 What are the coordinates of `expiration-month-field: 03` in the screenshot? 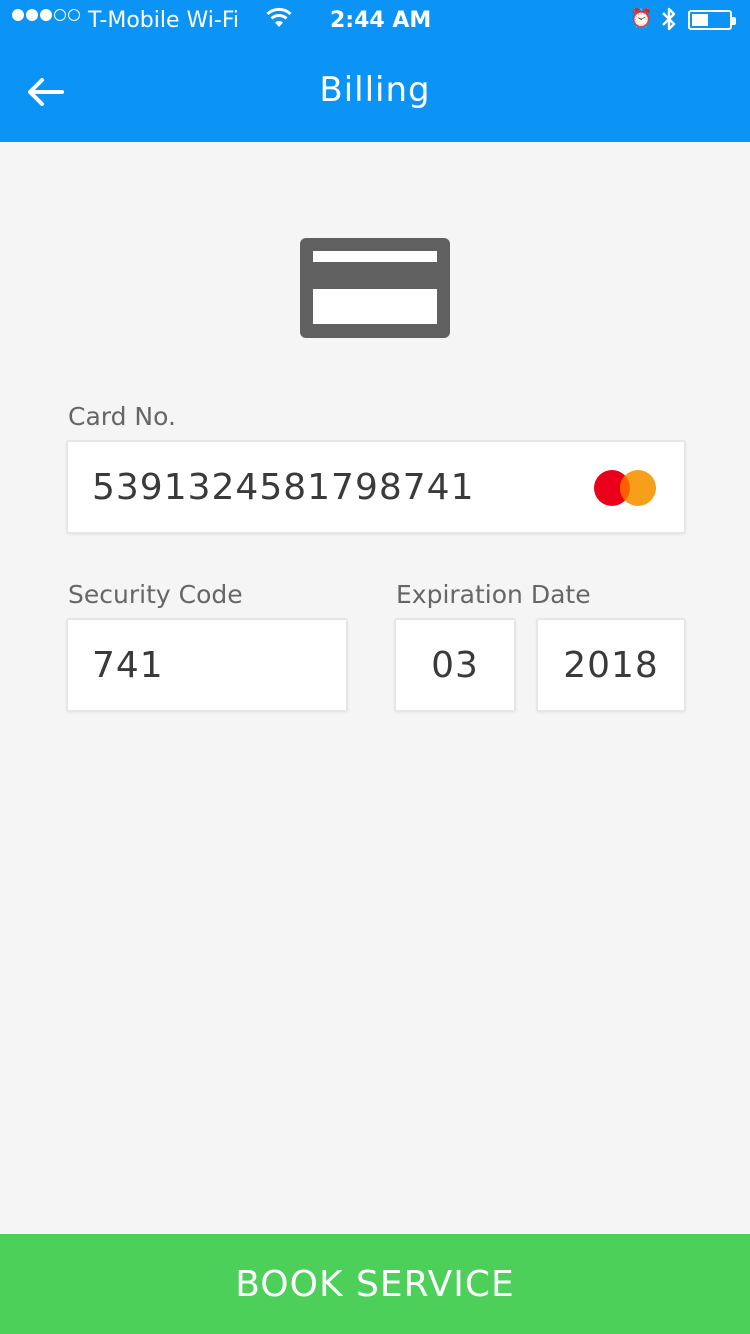 It's located at (455, 665).